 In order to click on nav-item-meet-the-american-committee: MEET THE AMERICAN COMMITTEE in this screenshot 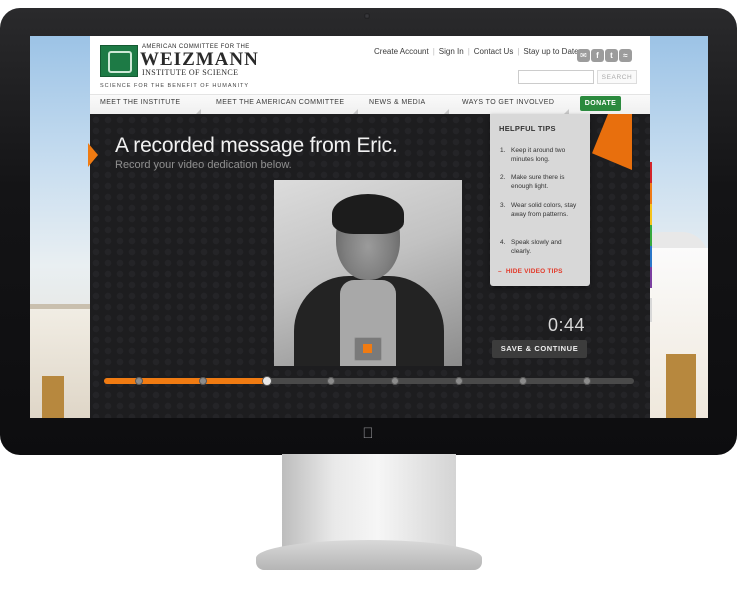, I will do `click(280, 102)`.